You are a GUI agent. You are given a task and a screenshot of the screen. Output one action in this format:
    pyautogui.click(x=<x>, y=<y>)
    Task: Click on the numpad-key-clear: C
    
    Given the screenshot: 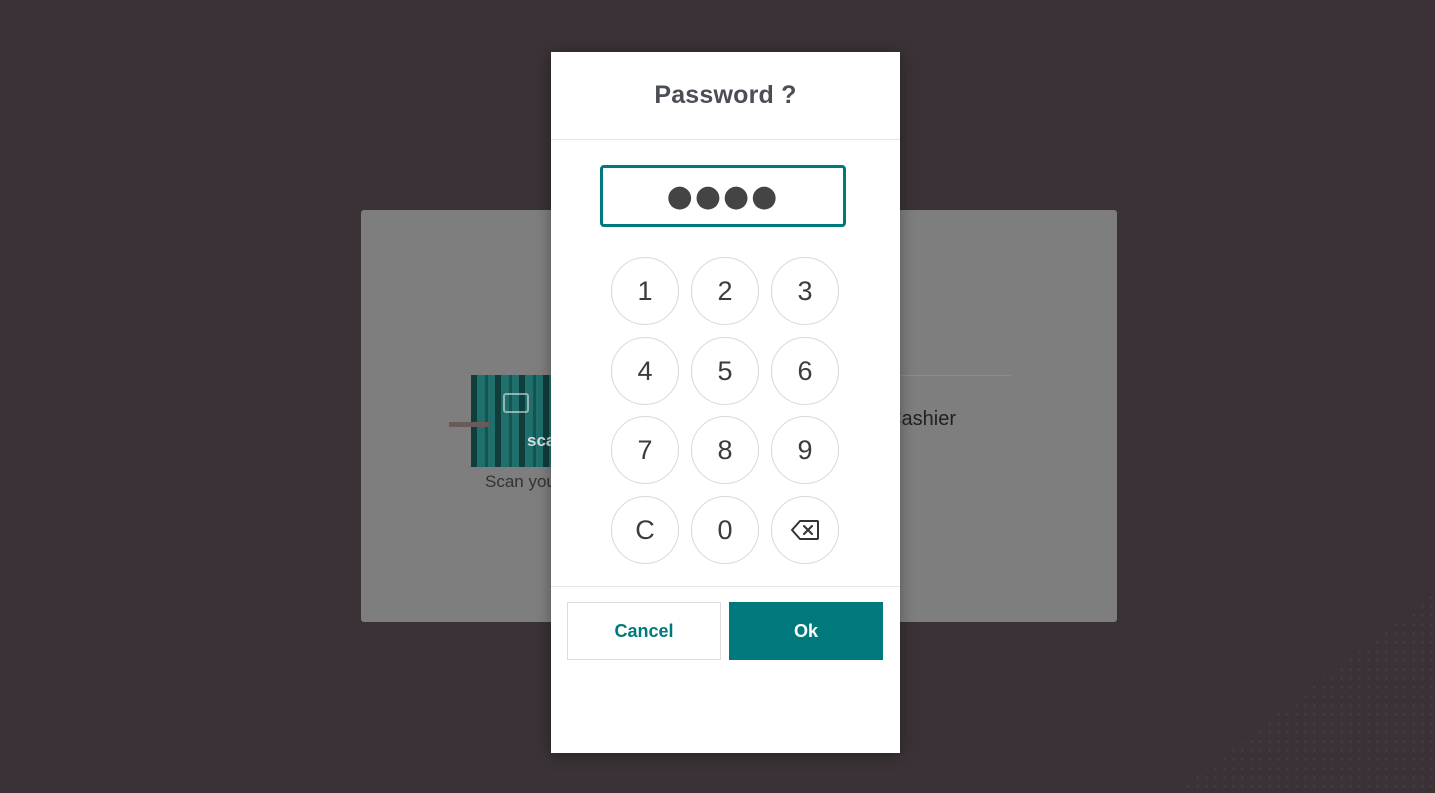 What is the action you would take?
    pyautogui.click(x=645, y=530)
    